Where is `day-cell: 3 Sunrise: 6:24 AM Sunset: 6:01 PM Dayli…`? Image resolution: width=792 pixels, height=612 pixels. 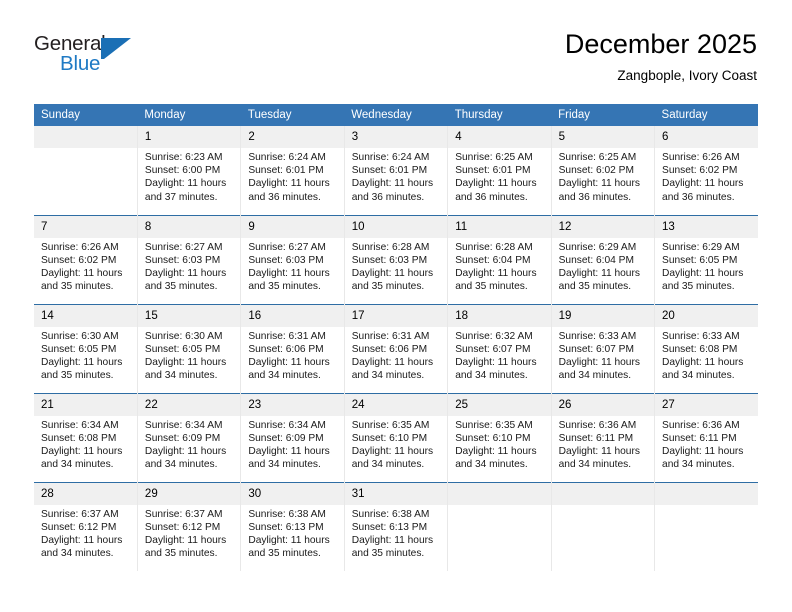
day-cell: 3 Sunrise: 6:24 AM Sunset: 6:01 PM Dayli… is located at coordinates (396, 170).